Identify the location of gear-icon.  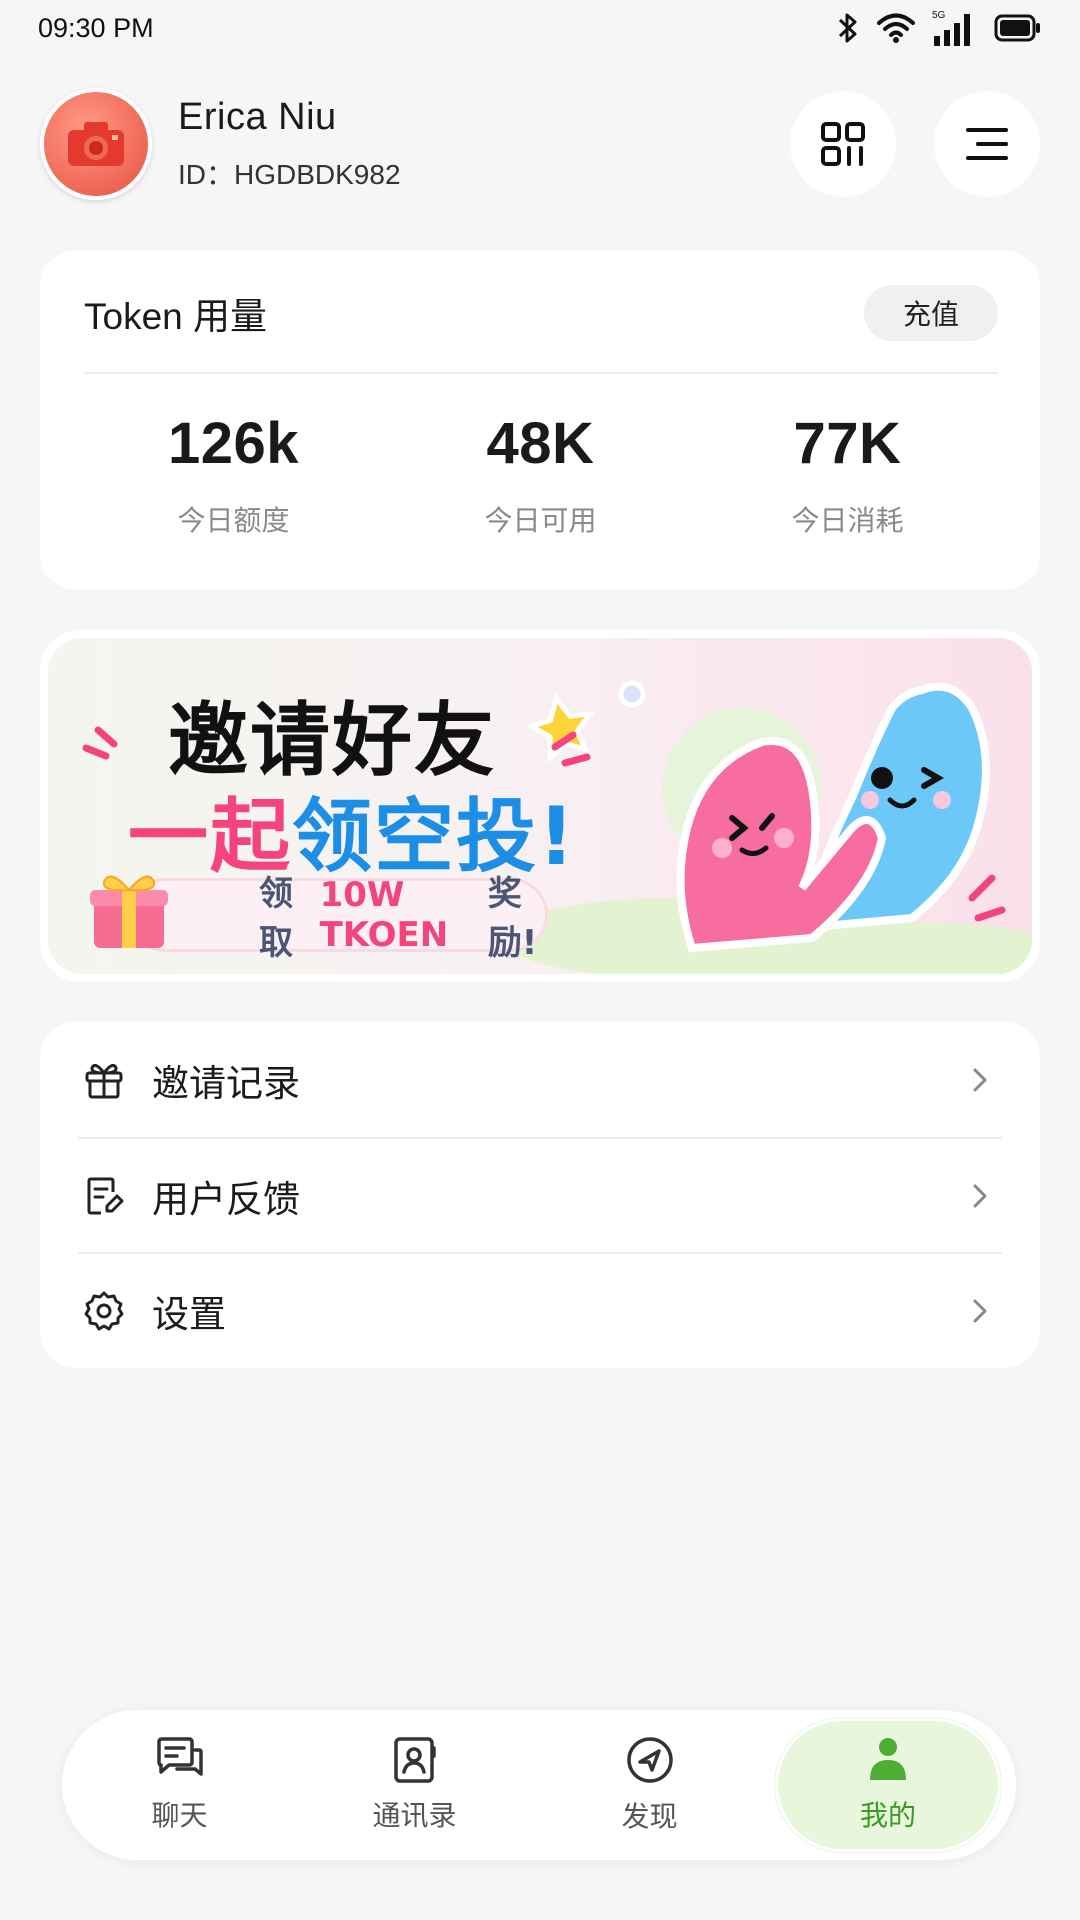
(104, 1311).